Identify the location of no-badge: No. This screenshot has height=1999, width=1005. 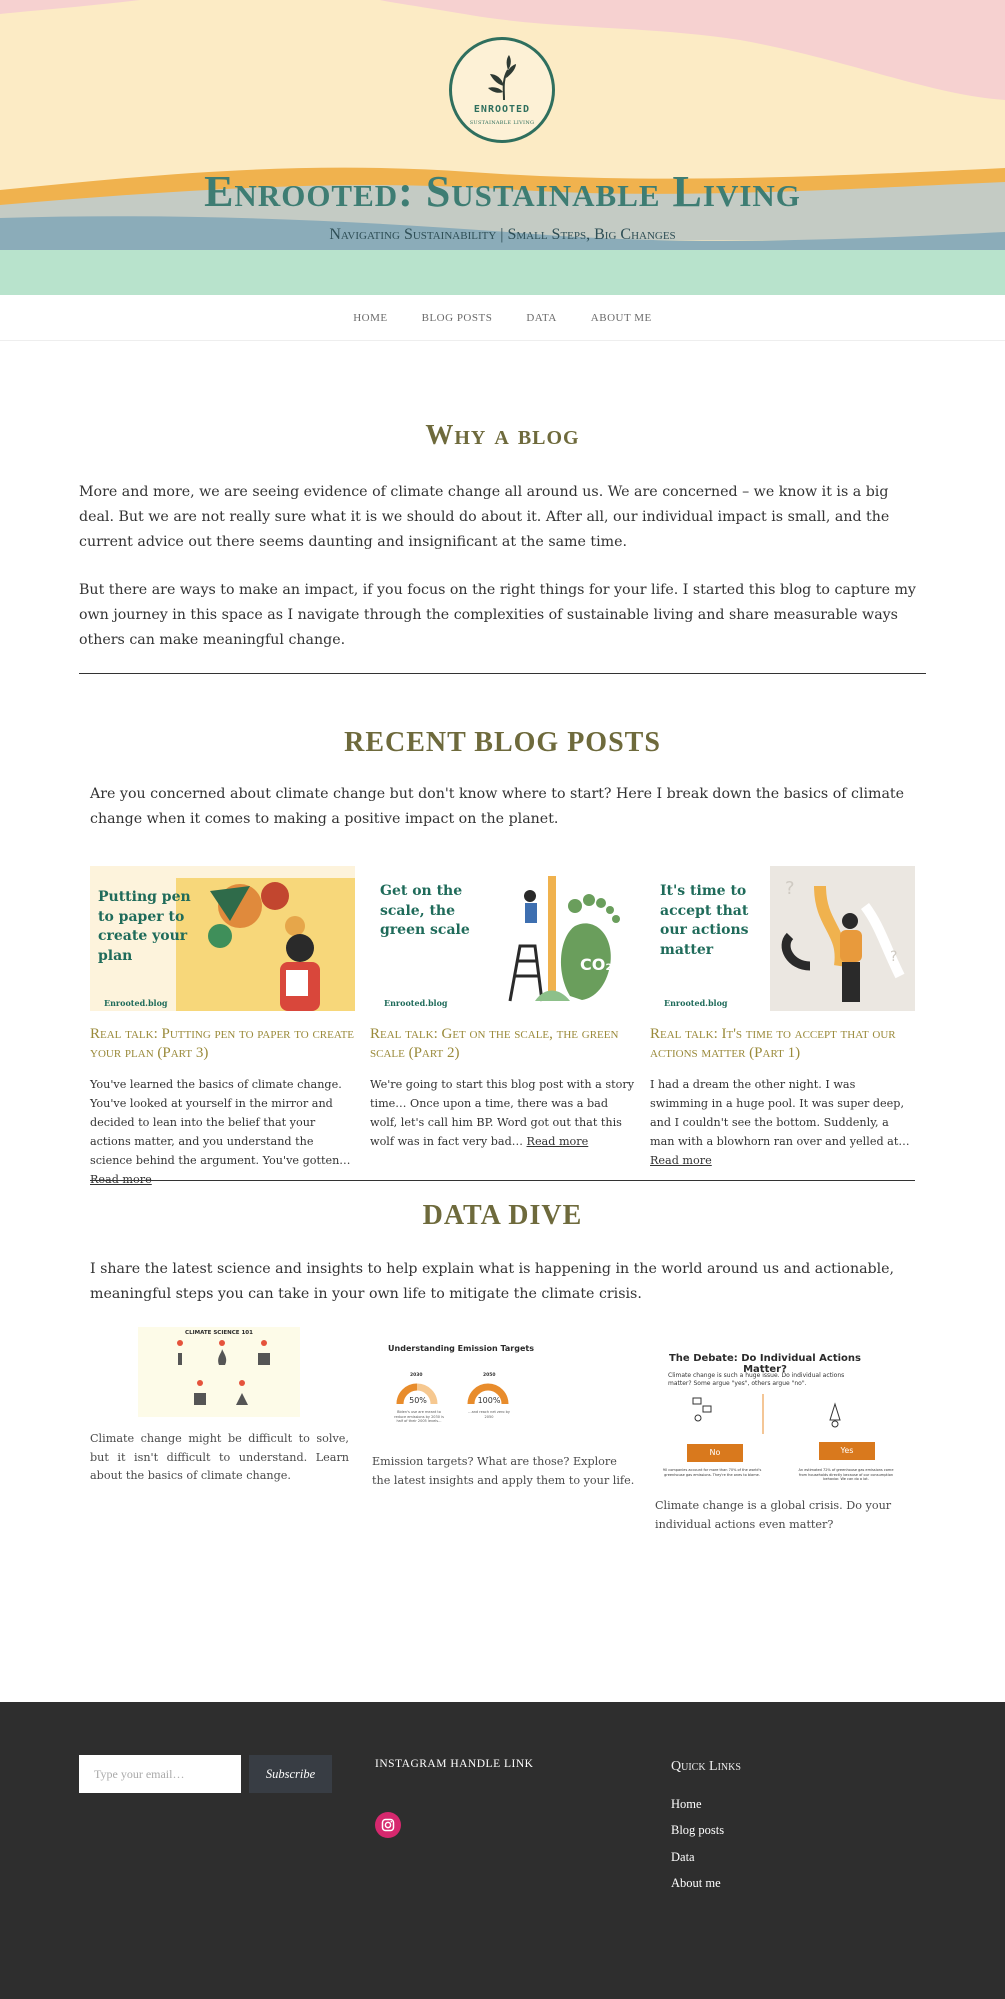
(715, 1453).